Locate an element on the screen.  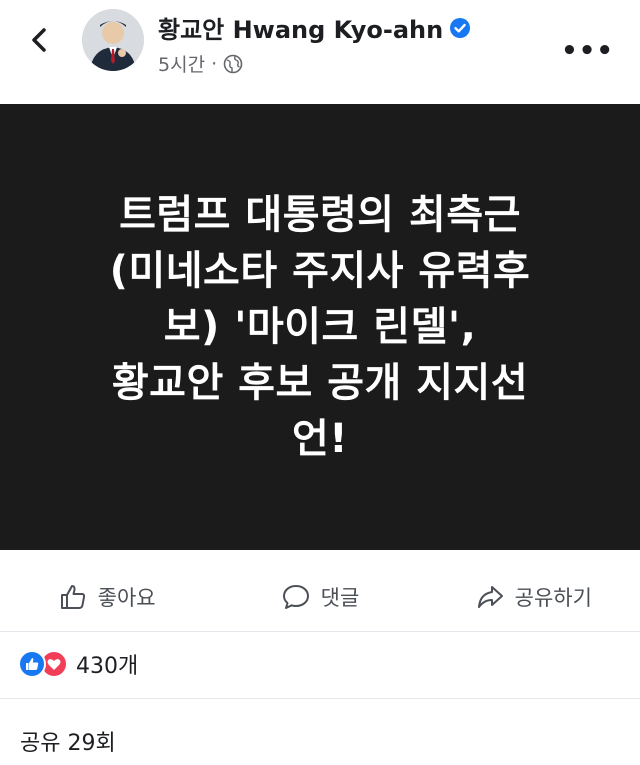
comment-label: 댓글 is located at coordinates (340, 598).